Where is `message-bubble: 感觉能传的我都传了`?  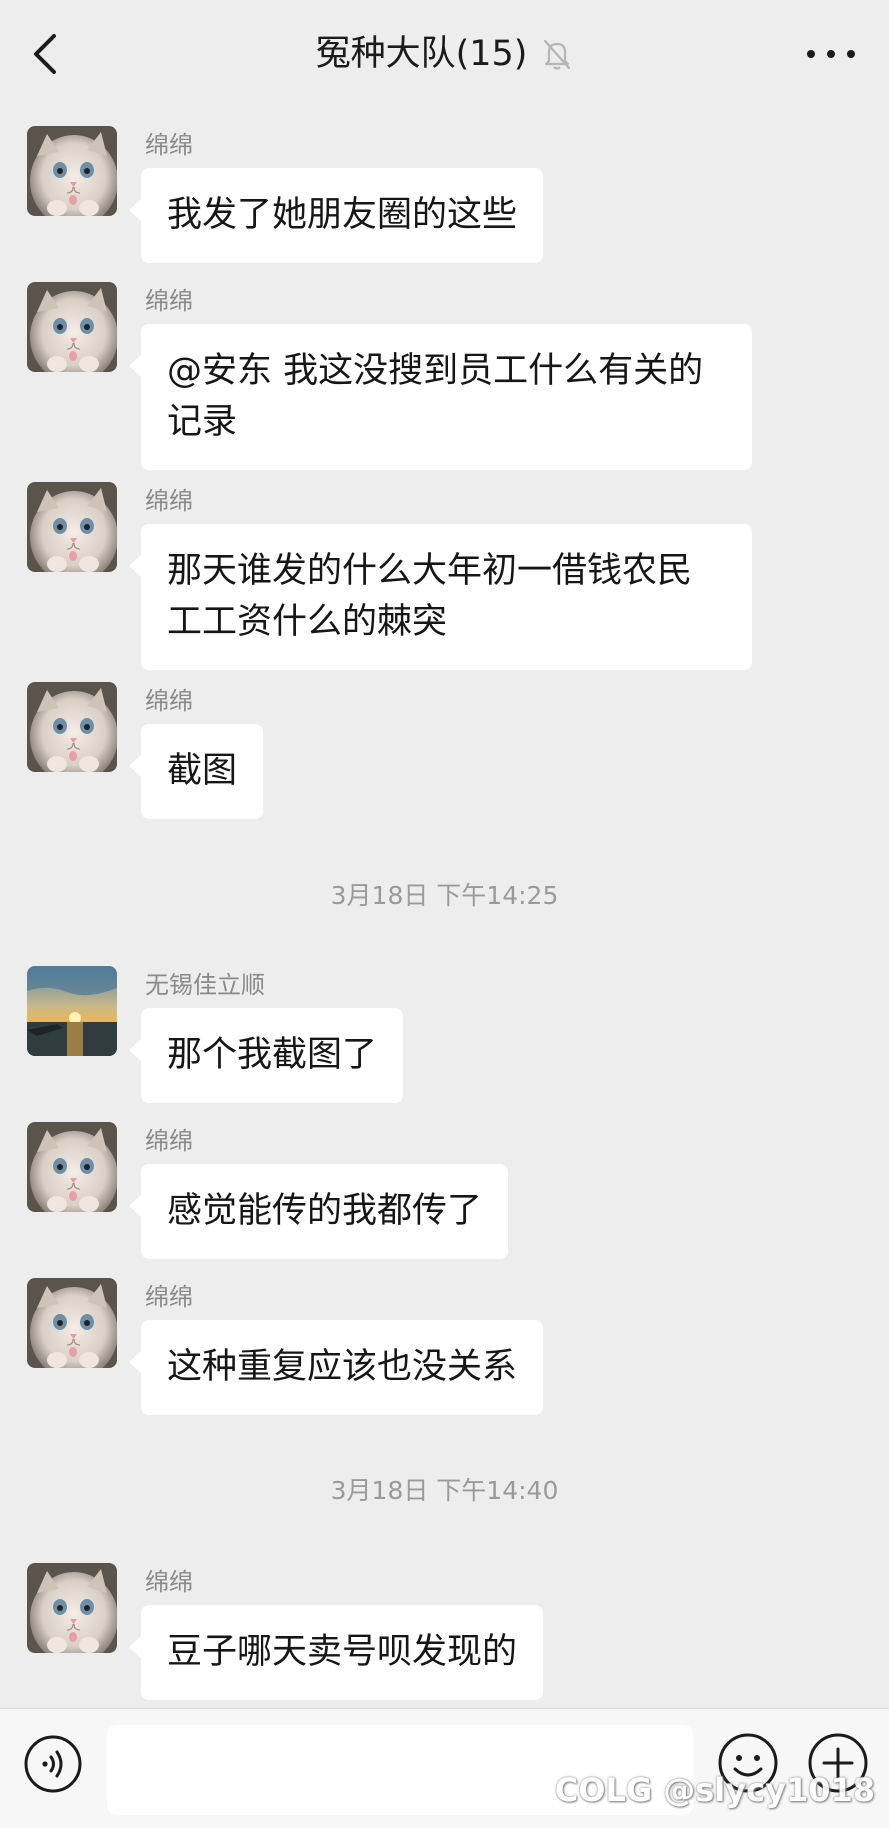 message-bubble: 感觉能传的我都传了 is located at coordinates (318, 1211).